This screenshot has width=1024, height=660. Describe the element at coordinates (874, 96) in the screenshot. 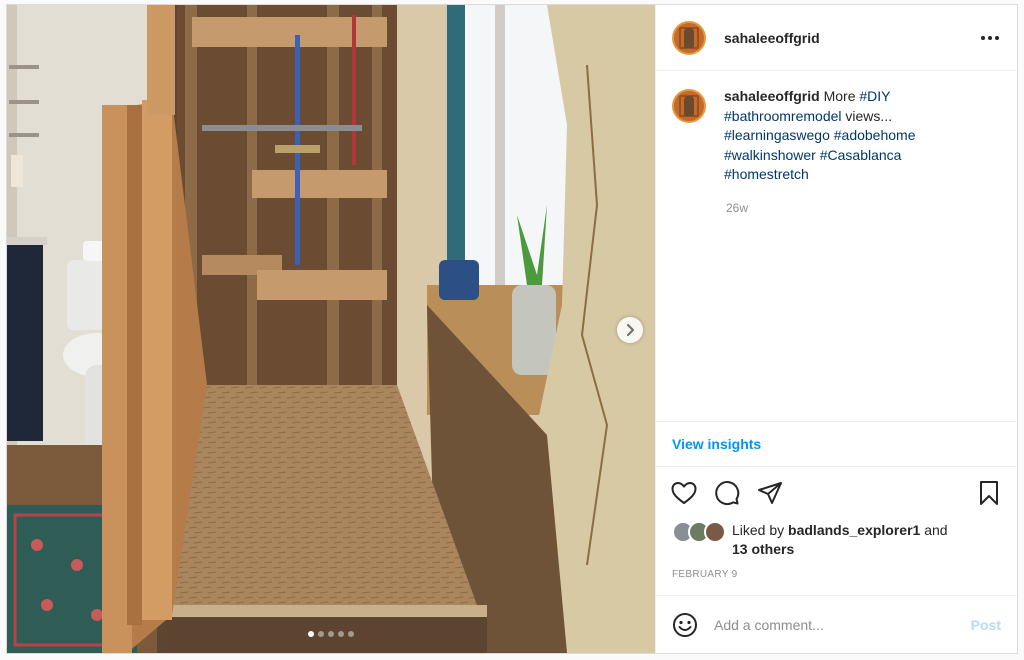

I see `hashtag: #DIY` at that location.